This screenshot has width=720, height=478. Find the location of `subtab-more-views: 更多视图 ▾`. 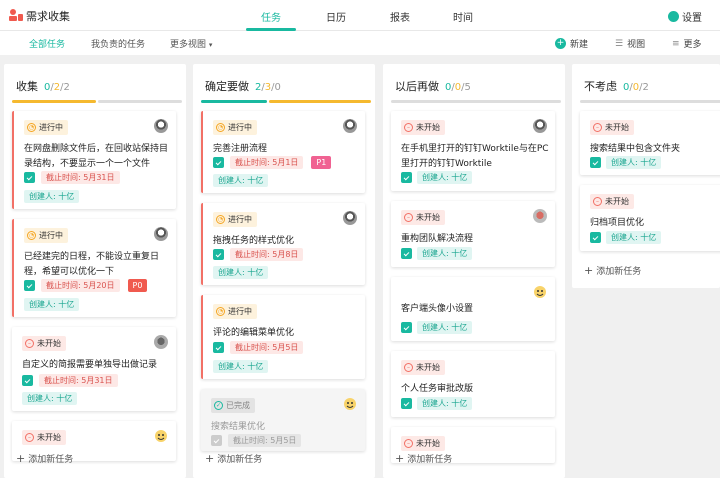

subtab-more-views: 更多视图 ▾ is located at coordinates (191, 43).